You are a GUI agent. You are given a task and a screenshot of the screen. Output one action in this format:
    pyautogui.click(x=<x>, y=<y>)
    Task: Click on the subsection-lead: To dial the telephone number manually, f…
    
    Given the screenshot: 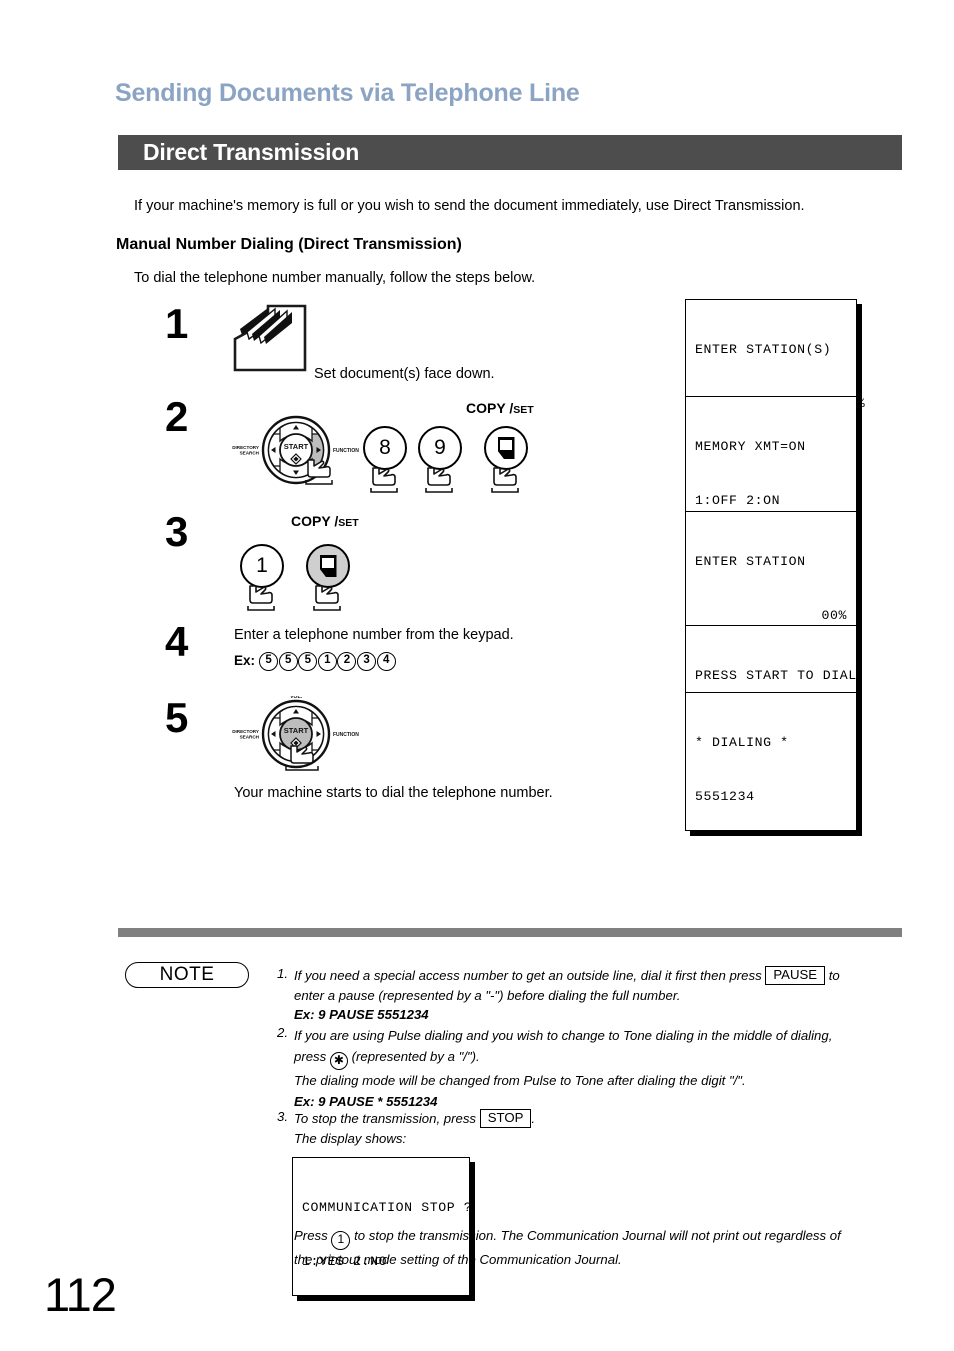 What is the action you would take?
    pyautogui.click(x=335, y=278)
    